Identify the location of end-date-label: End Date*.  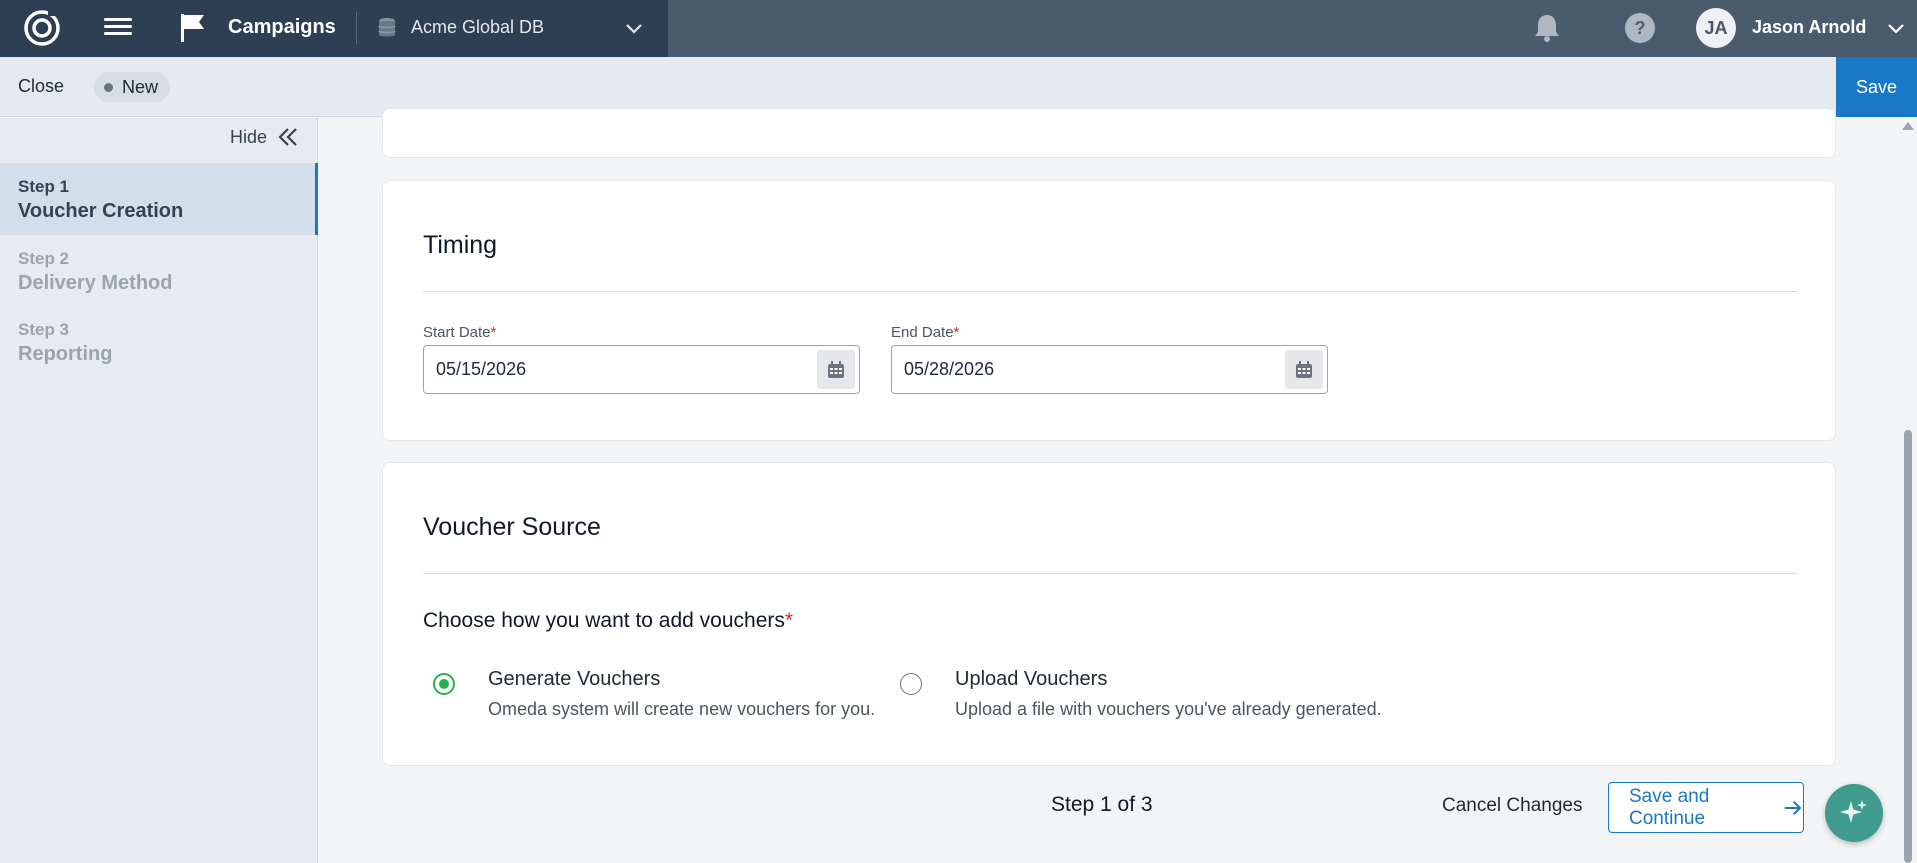
(925, 332).